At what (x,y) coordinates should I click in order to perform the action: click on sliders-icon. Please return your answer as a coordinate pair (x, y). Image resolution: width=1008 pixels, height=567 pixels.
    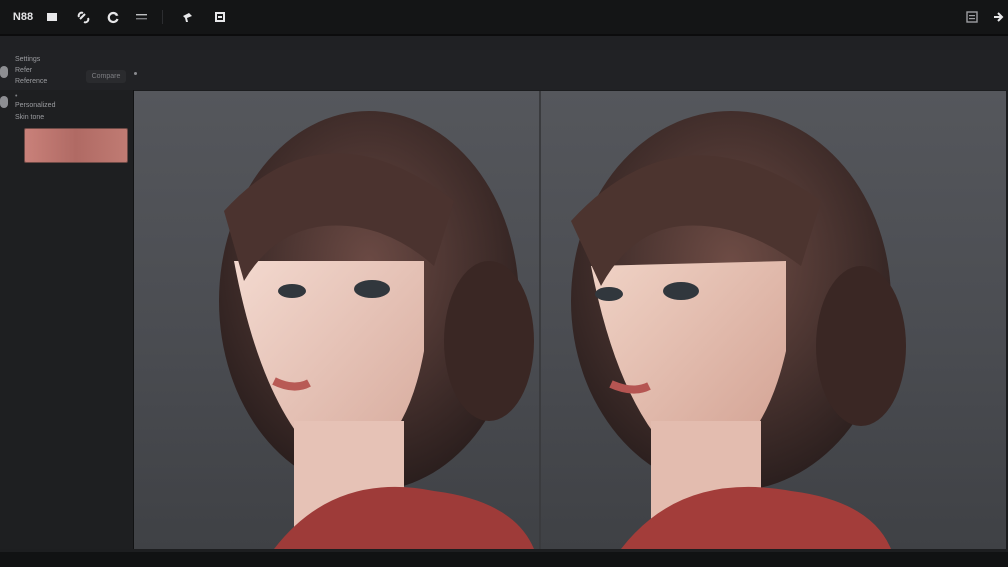
    Looking at the image, I should click on (141, 17).